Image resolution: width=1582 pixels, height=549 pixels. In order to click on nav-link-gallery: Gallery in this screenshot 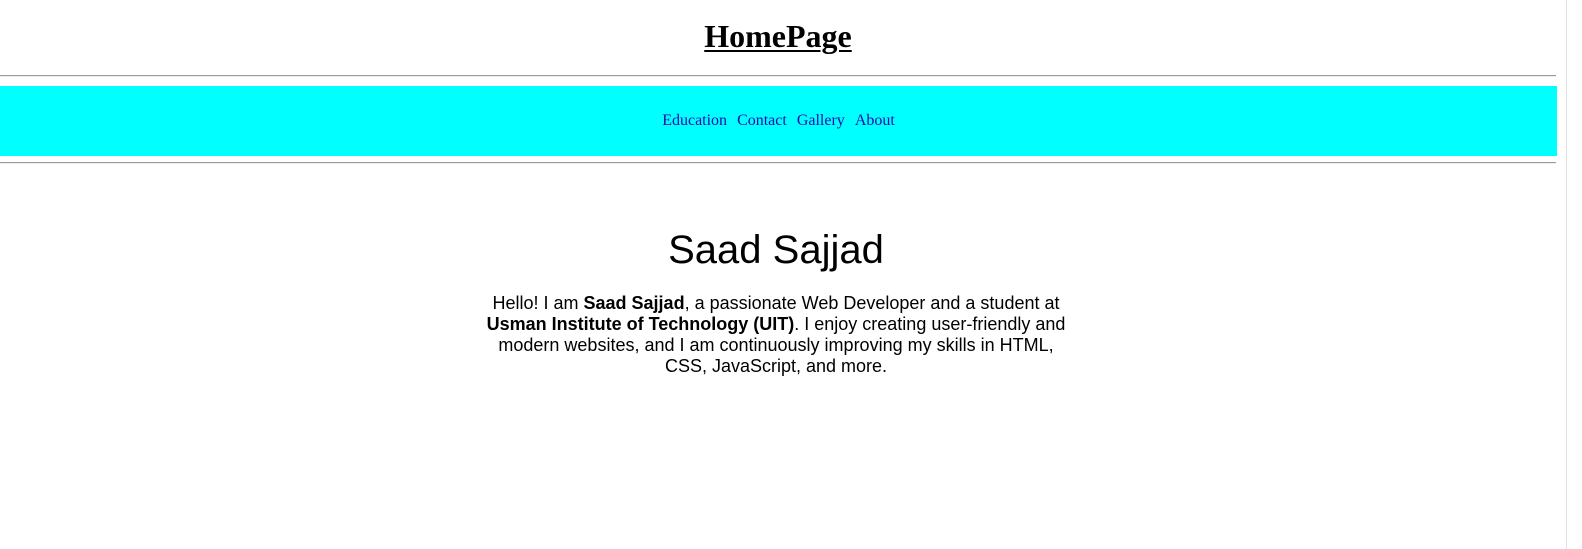, I will do `click(821, 120)`.